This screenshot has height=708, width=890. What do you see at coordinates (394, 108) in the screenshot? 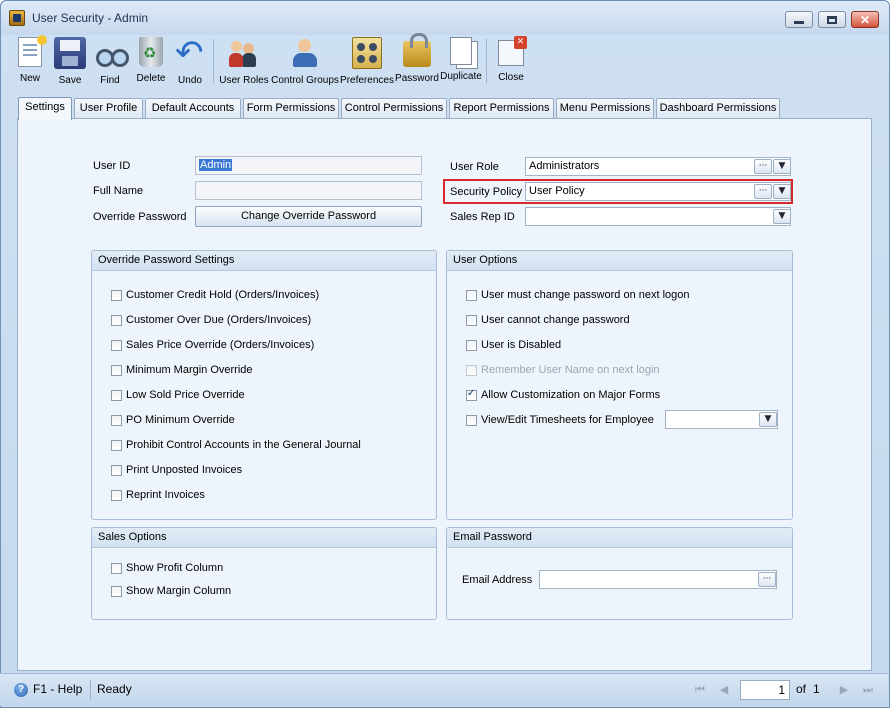
I see `tab-control-permissions: Control Permissions` at bounding box center [394, 108].